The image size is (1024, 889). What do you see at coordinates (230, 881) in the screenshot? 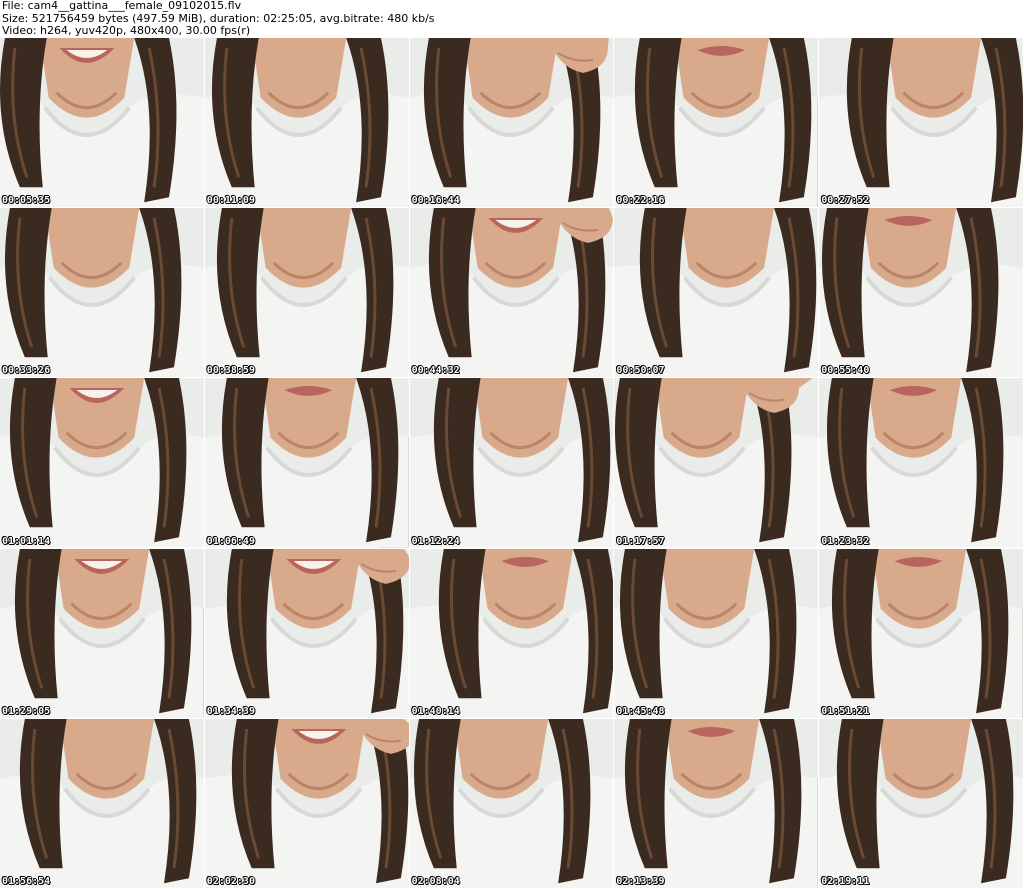
I see `thumbnail-timestamp: 02:02:30` at bounding box center [230, 881].